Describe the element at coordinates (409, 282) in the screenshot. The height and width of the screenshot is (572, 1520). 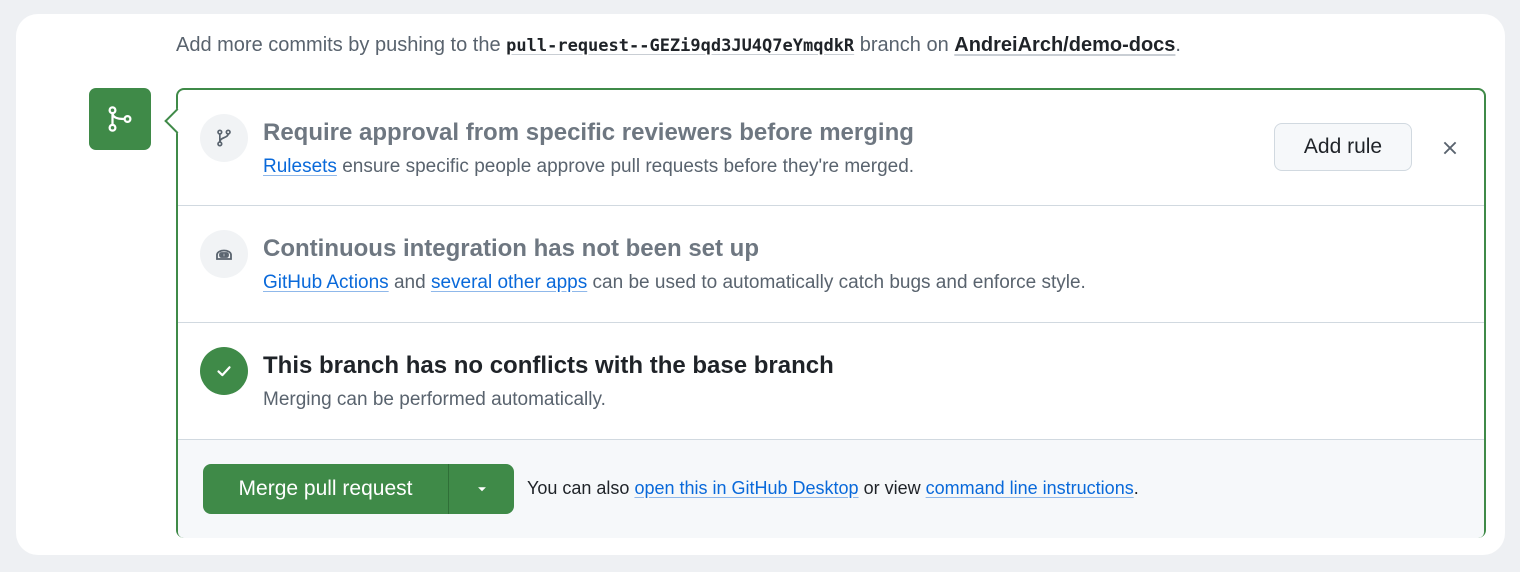
I see `ci-and-text: and` at that location.